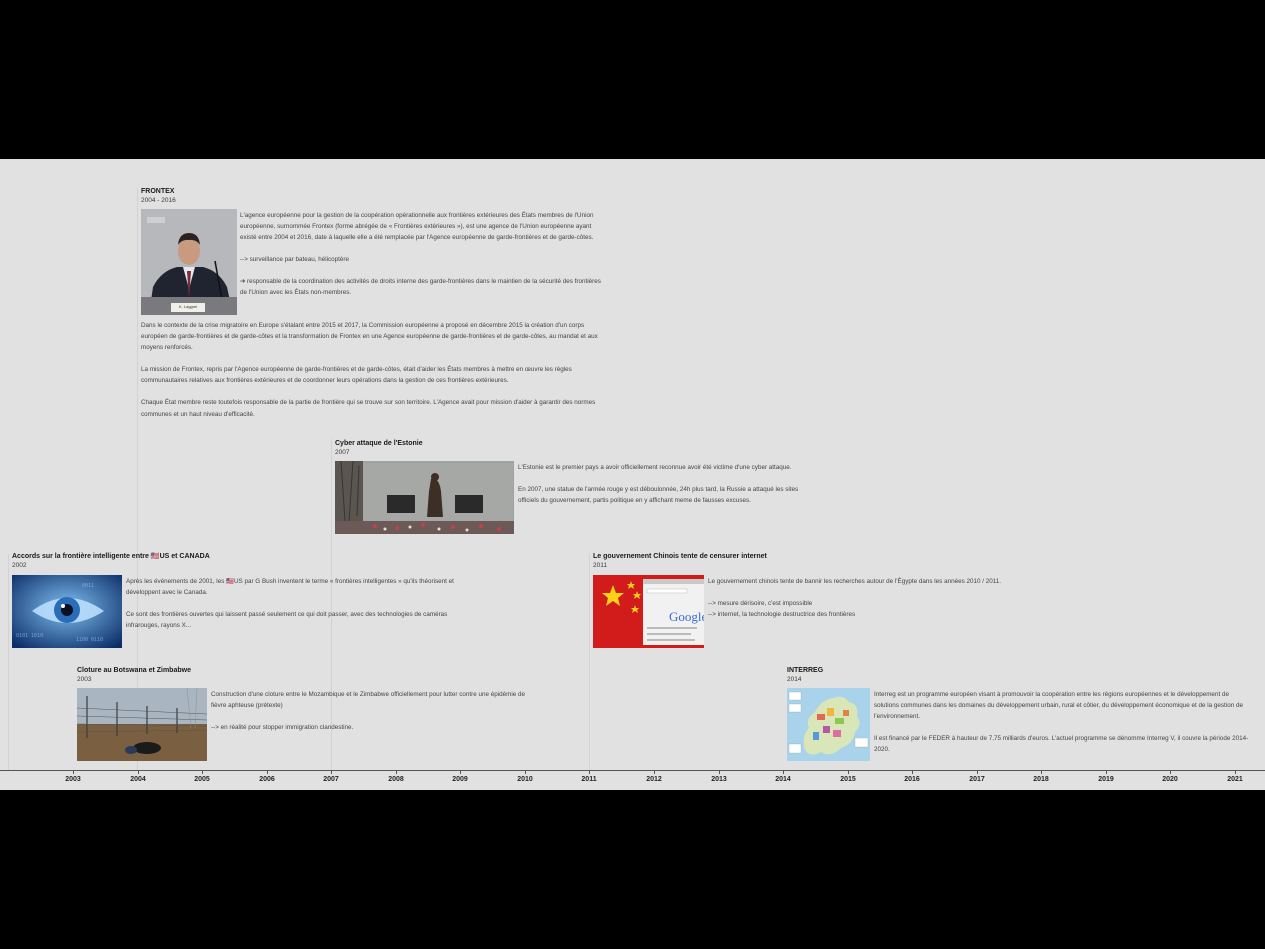  What do you see at coordinates (331, 779) in the screenshot?
I see `year-label: 2007` at bounding box center [331, 779].